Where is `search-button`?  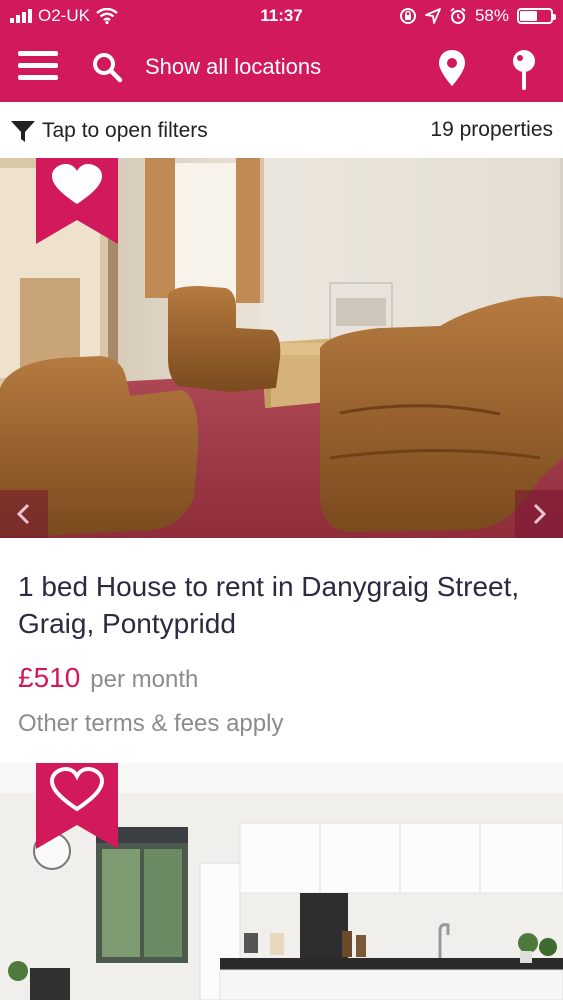 search-button is located at coordinates (107, 67).